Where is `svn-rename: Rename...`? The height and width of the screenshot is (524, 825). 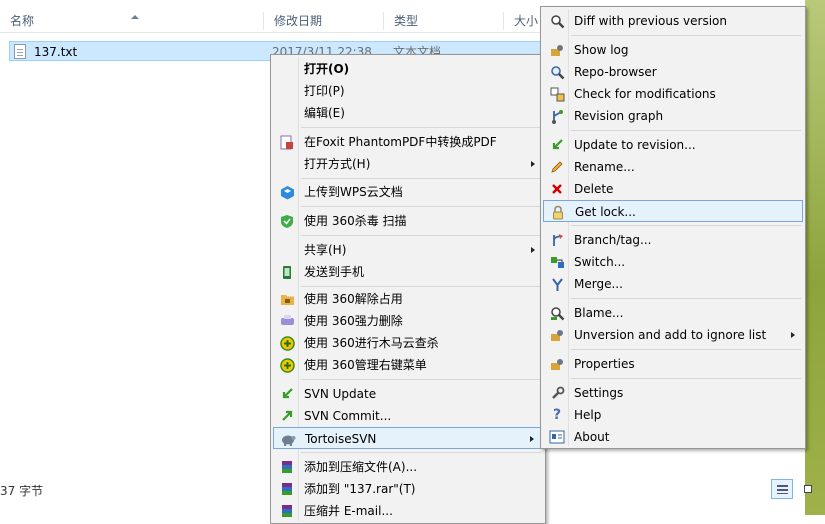
svn-rename: Rename... is located at coordinates (673, 167).